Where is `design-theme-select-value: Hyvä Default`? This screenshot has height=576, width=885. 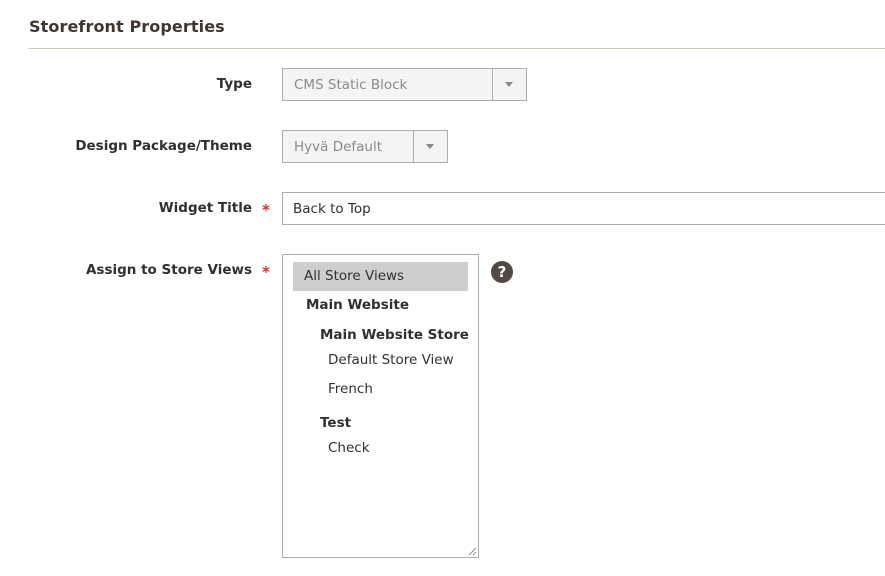 design-theme-select-value: Hyvä Default is located at coordinates (338, 147).